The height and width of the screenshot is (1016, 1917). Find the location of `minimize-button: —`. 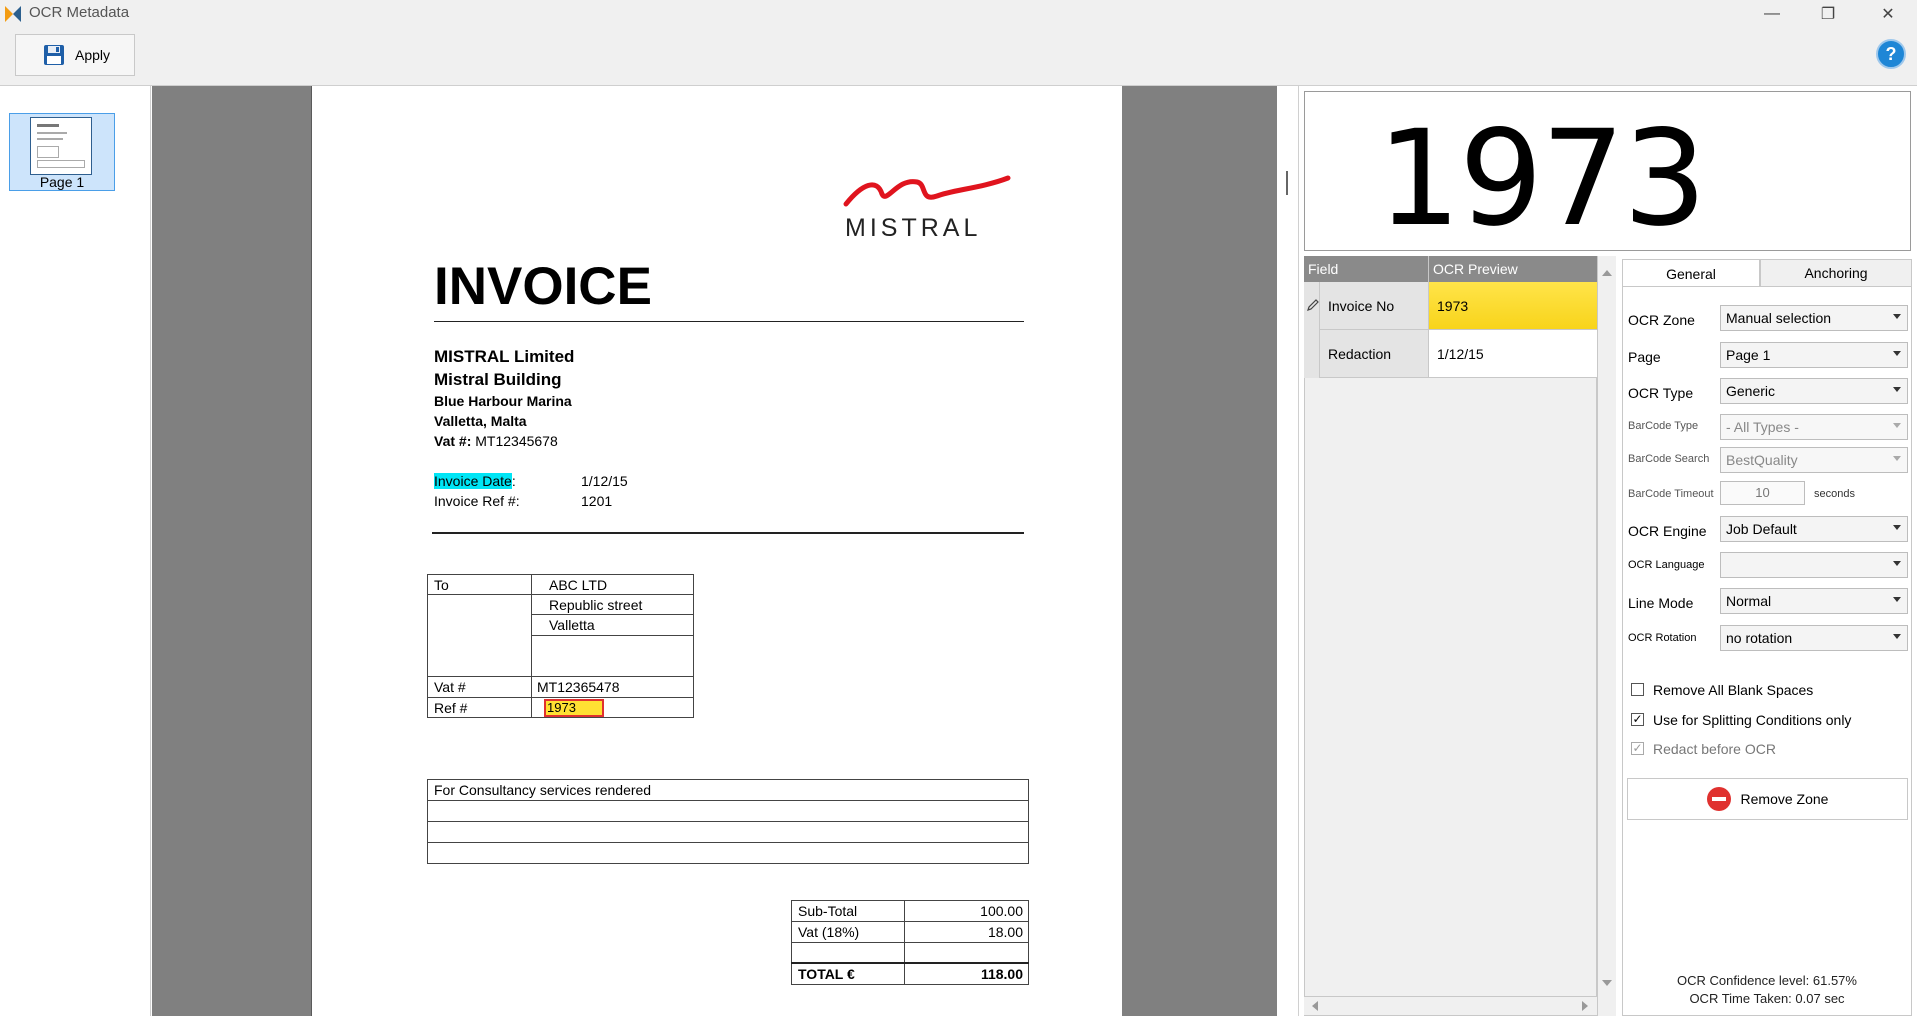

minimize-button: — is located at coordinates (1772, 13).